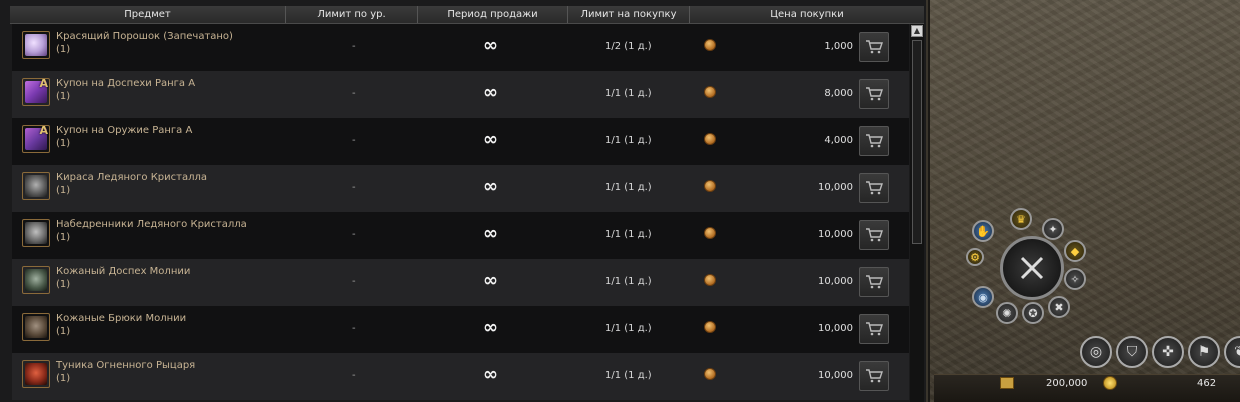 Image resolution: width=1240 pixels, height=402 pixels. Describe the element at coordinates (838, 46) in the screenshot. I see `item-price: 1,000` at that location.